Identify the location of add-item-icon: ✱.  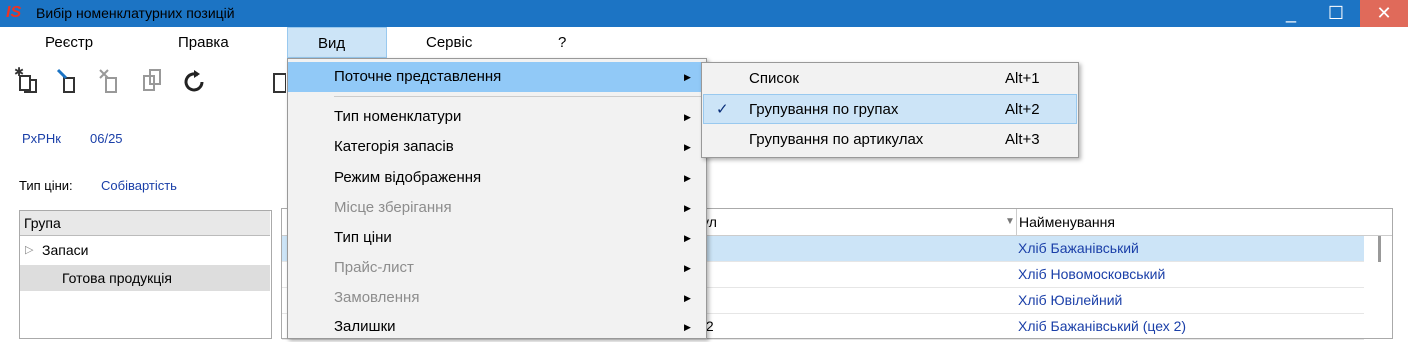
(27, 82).